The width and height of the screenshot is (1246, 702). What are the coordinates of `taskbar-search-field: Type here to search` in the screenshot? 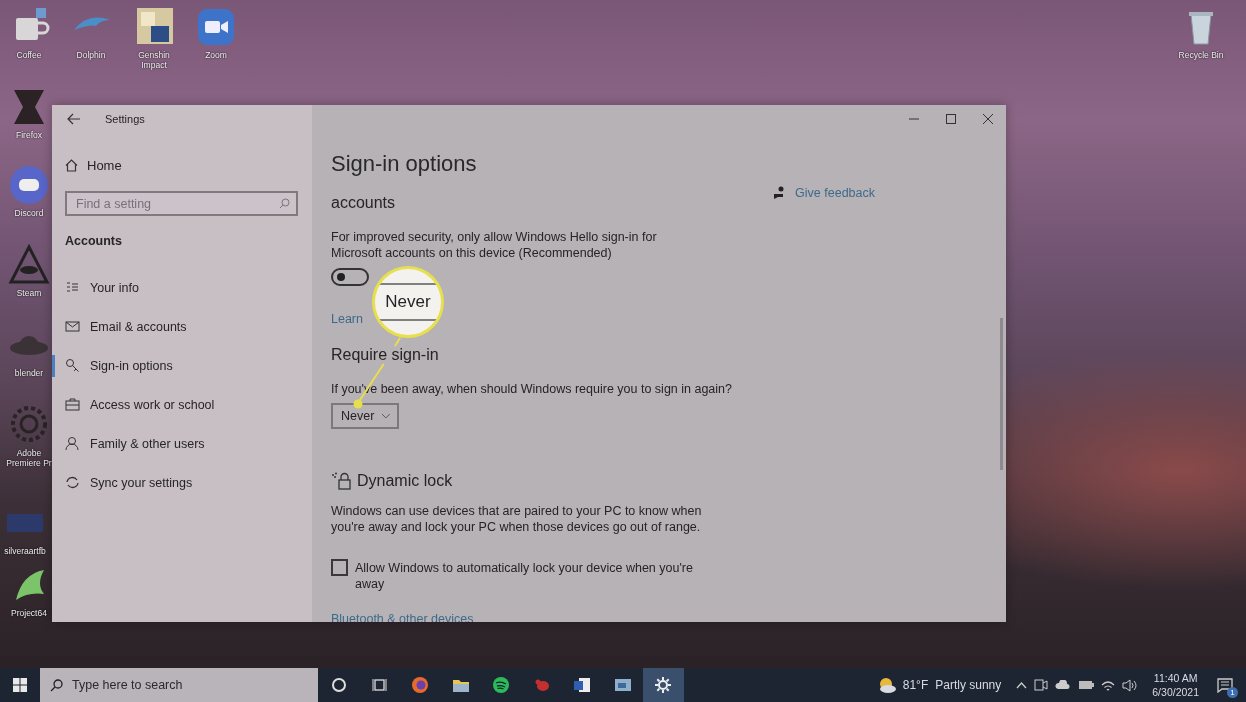 It's located at (179, 685).